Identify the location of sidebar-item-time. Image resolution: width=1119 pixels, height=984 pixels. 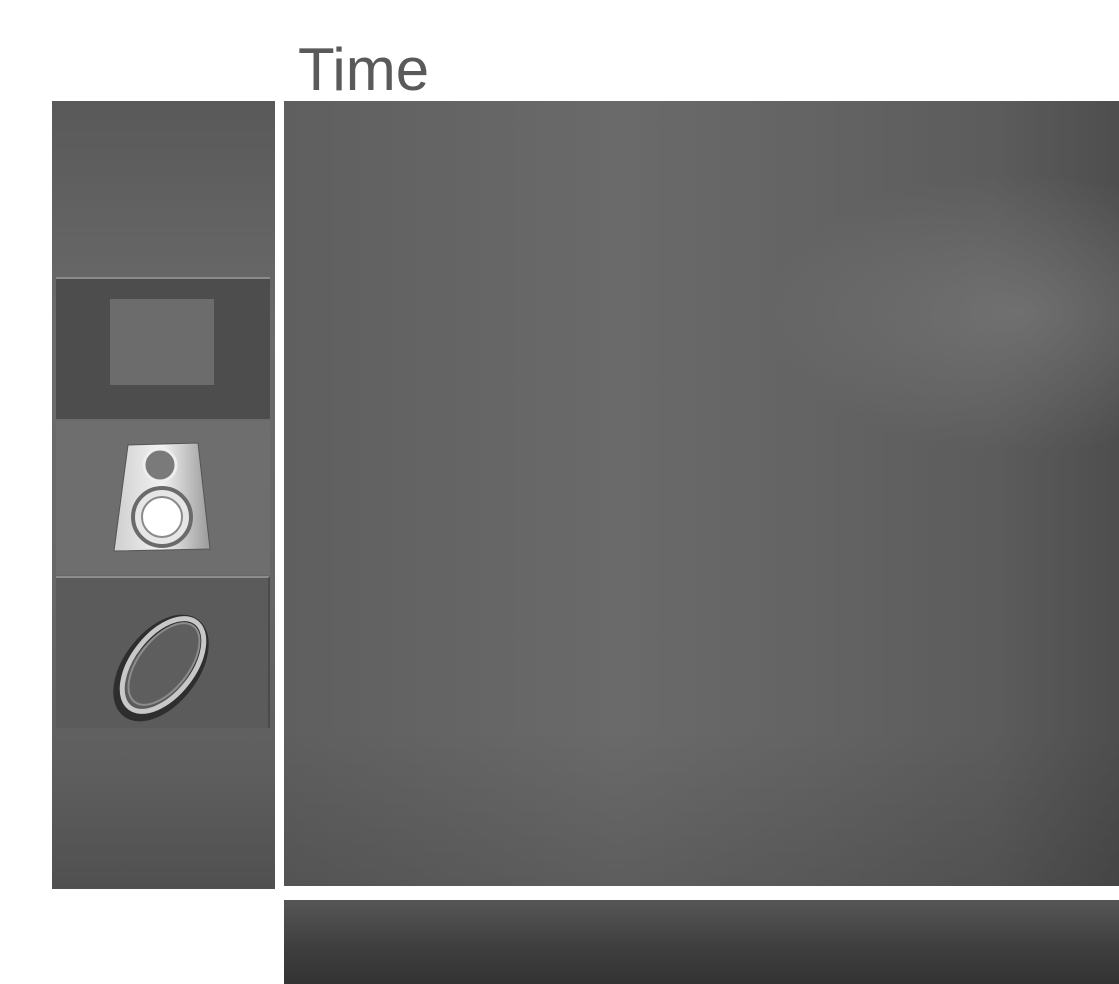
(163, 652).